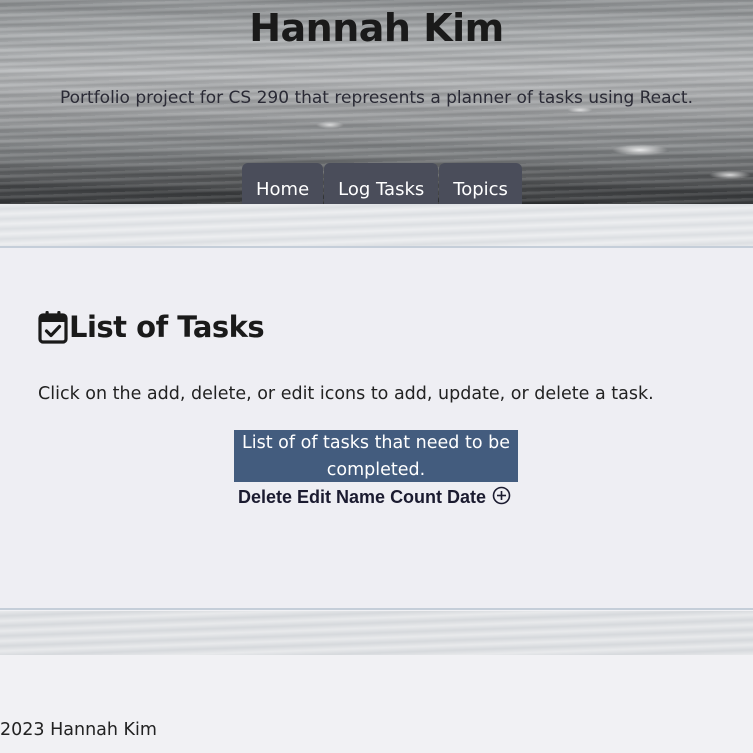 Image resolution: width=753 pixels, height=753 pixels. Describe the element at coordinates (376, 28) in the screenshot. I see `site-title: Hannah Kim` at that location.